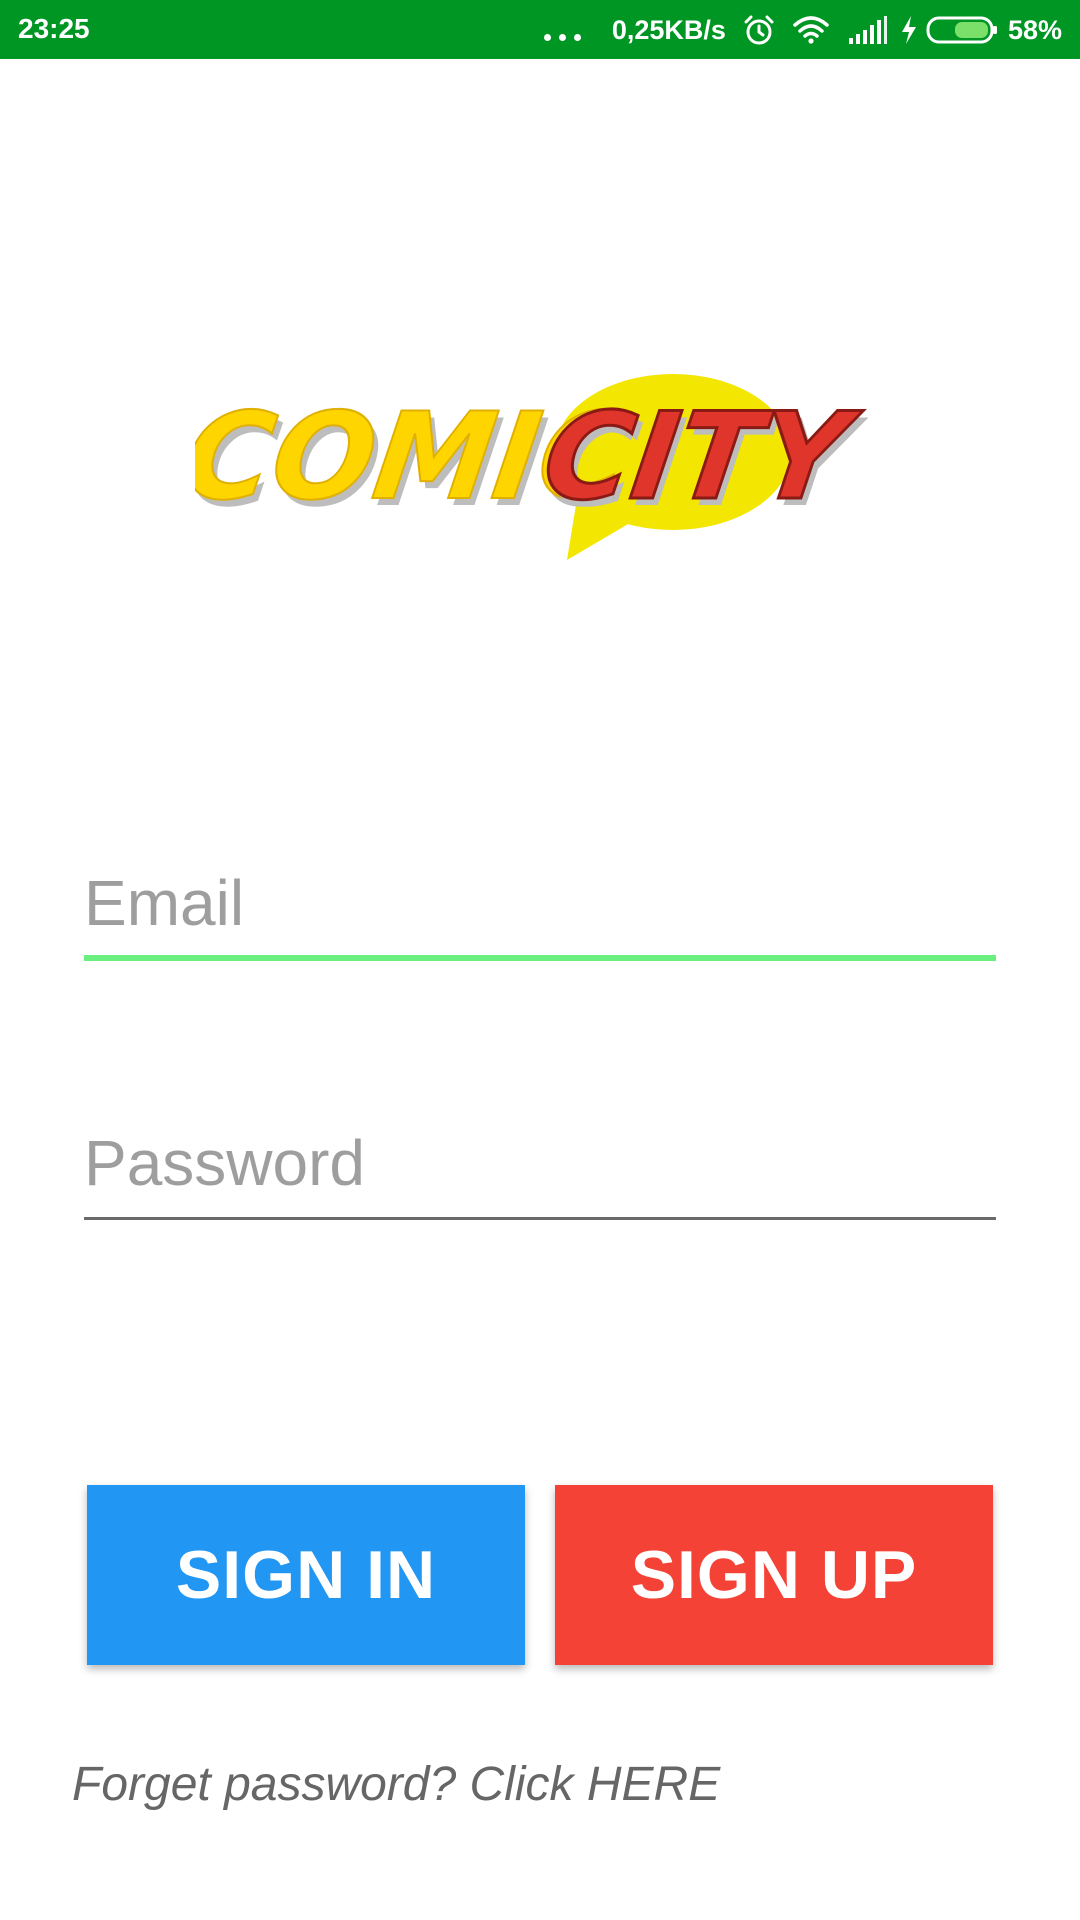 The image size is (1080, 1920). I want to click on password-underline, so click(540, 1218).